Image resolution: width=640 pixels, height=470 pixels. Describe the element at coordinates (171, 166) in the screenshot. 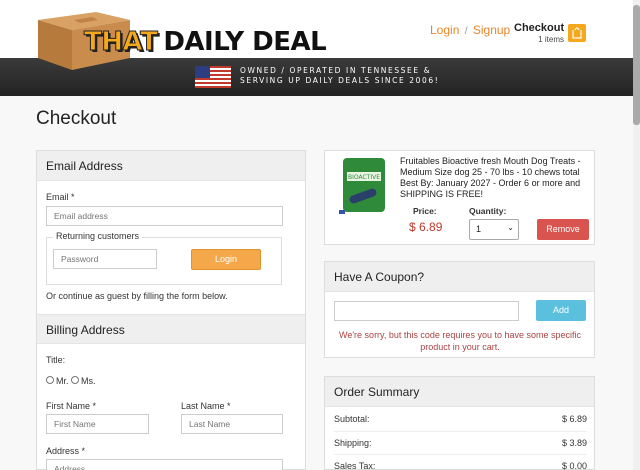

I see `email-section-title: Email Address` at that location.